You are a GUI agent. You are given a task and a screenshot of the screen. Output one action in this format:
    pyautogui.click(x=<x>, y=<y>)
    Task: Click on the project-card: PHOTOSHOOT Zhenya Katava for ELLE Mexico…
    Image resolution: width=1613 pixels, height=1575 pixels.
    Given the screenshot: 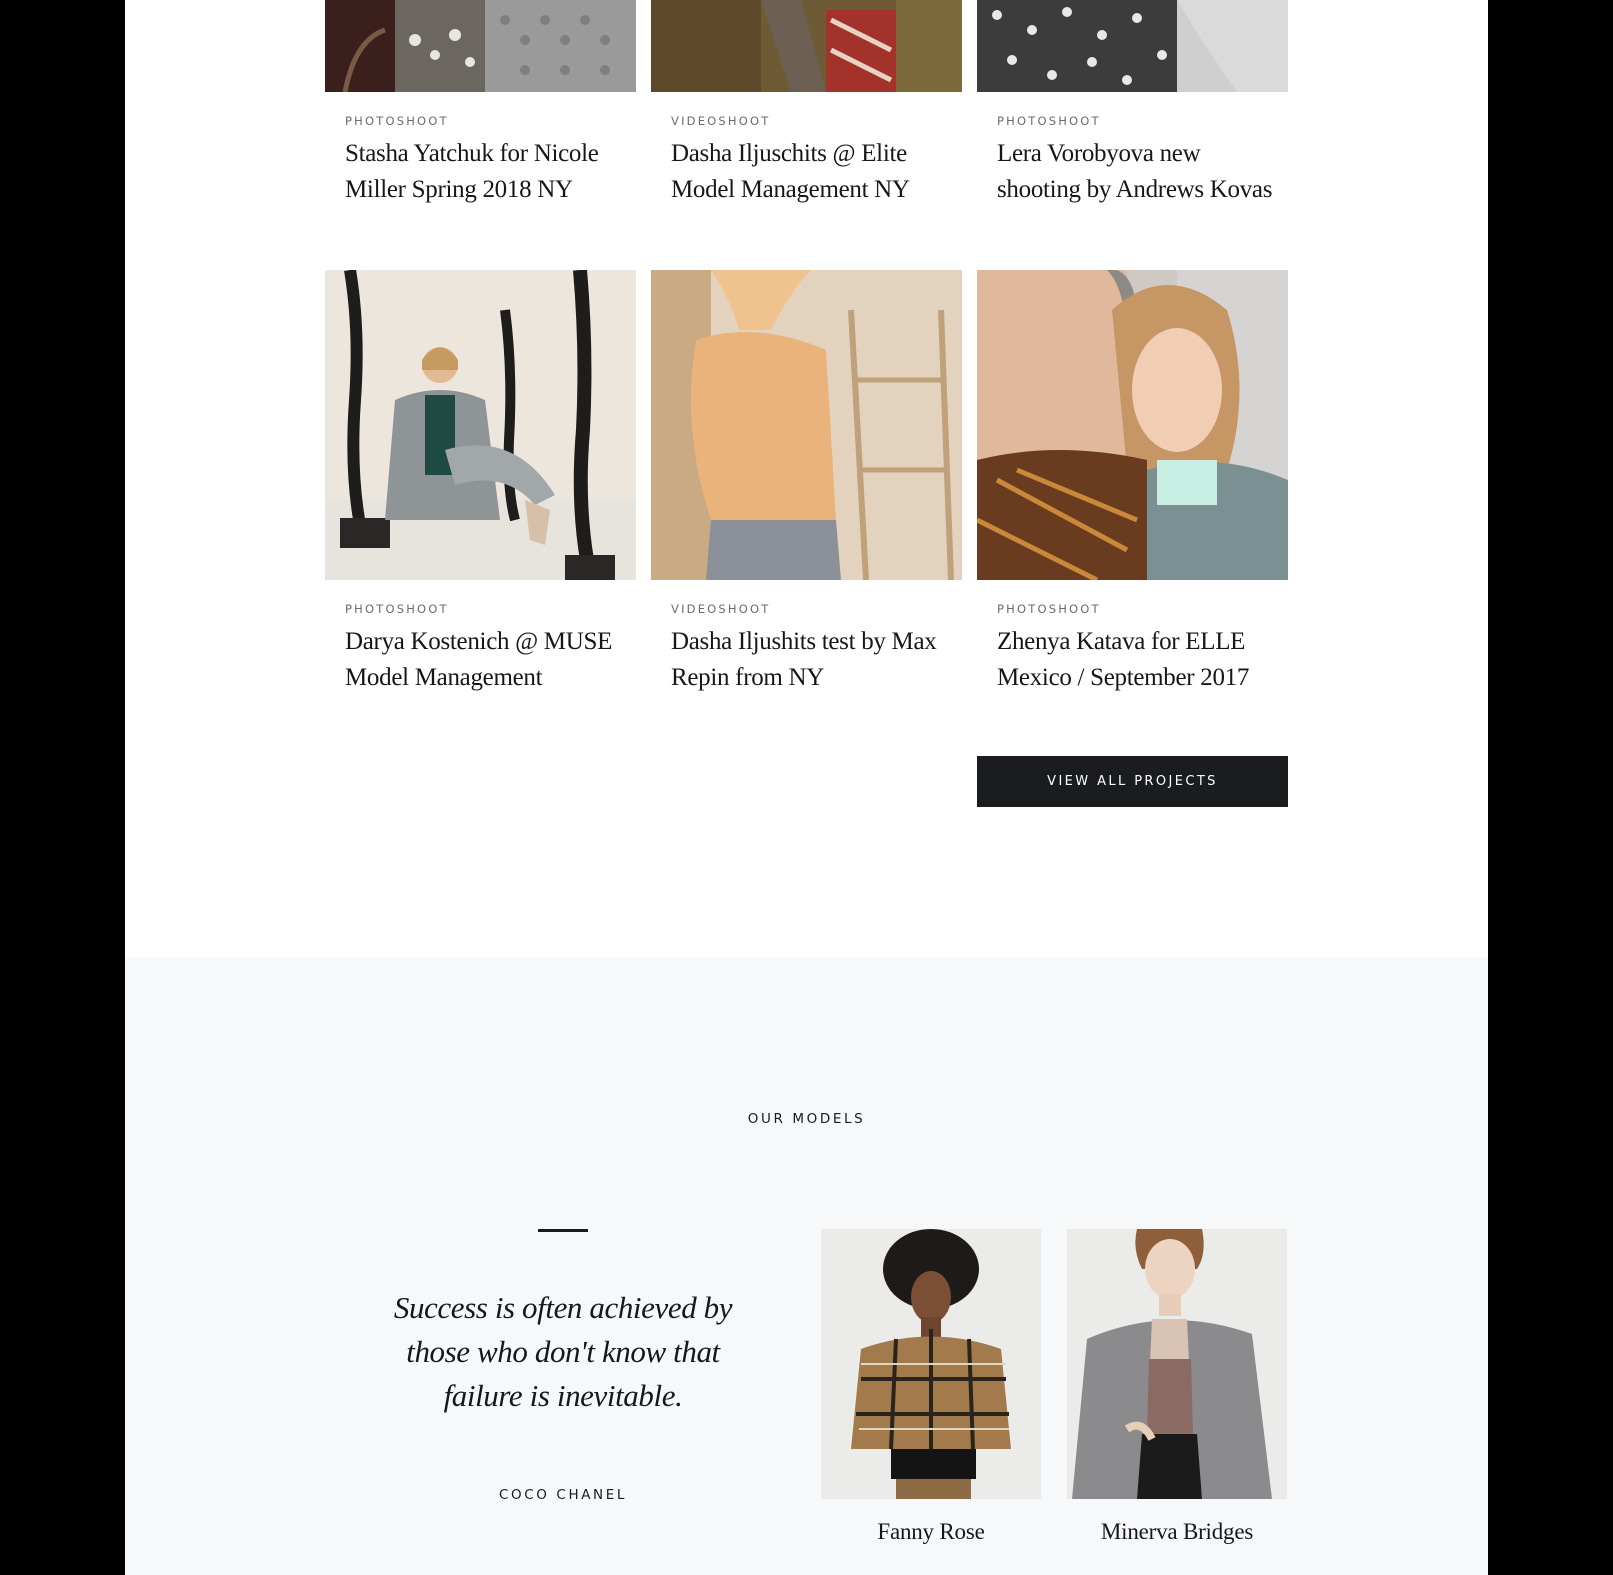 What is the action you would take?
    pyautogui.click(x=1132, y=650)
    